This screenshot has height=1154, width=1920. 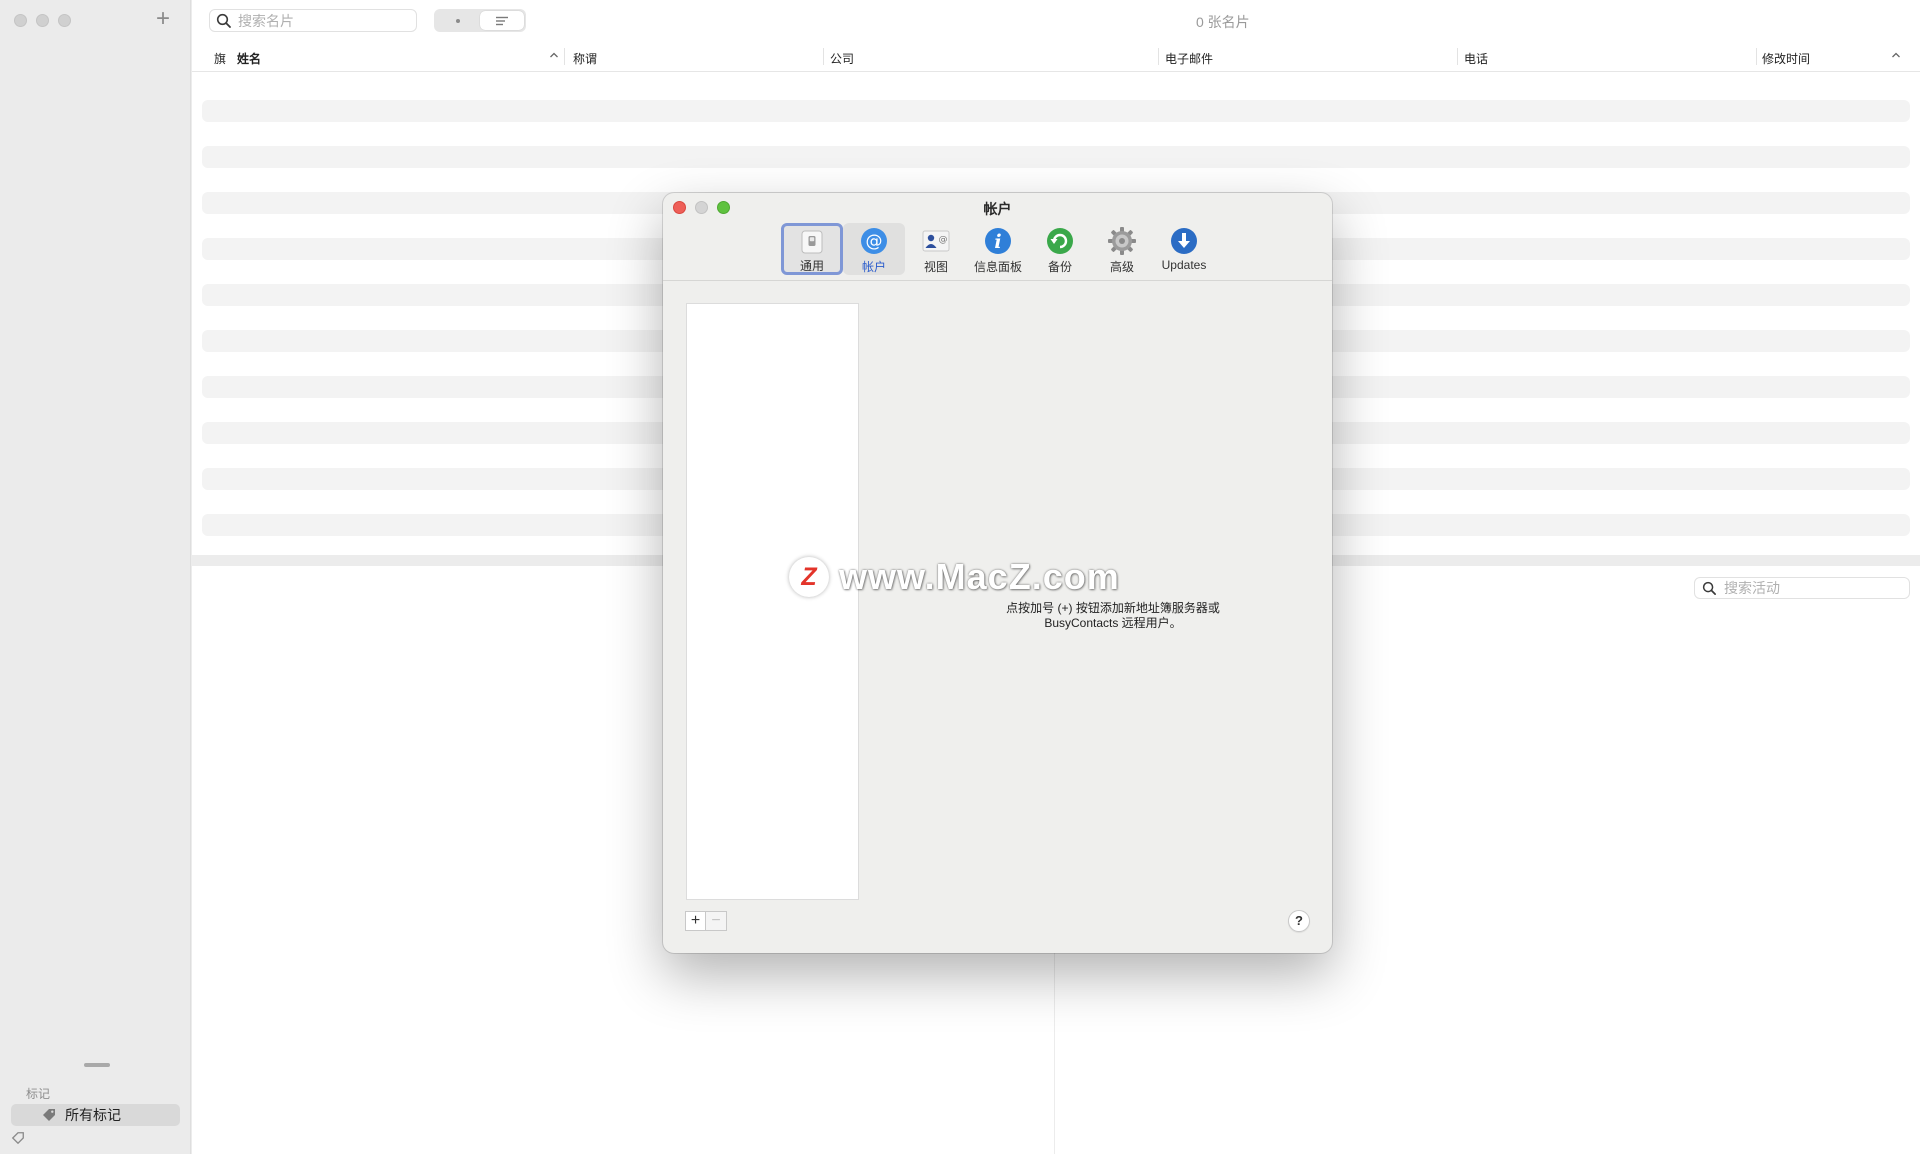 I want to click on watermark-logo: Z, so click(x=809, y=577).